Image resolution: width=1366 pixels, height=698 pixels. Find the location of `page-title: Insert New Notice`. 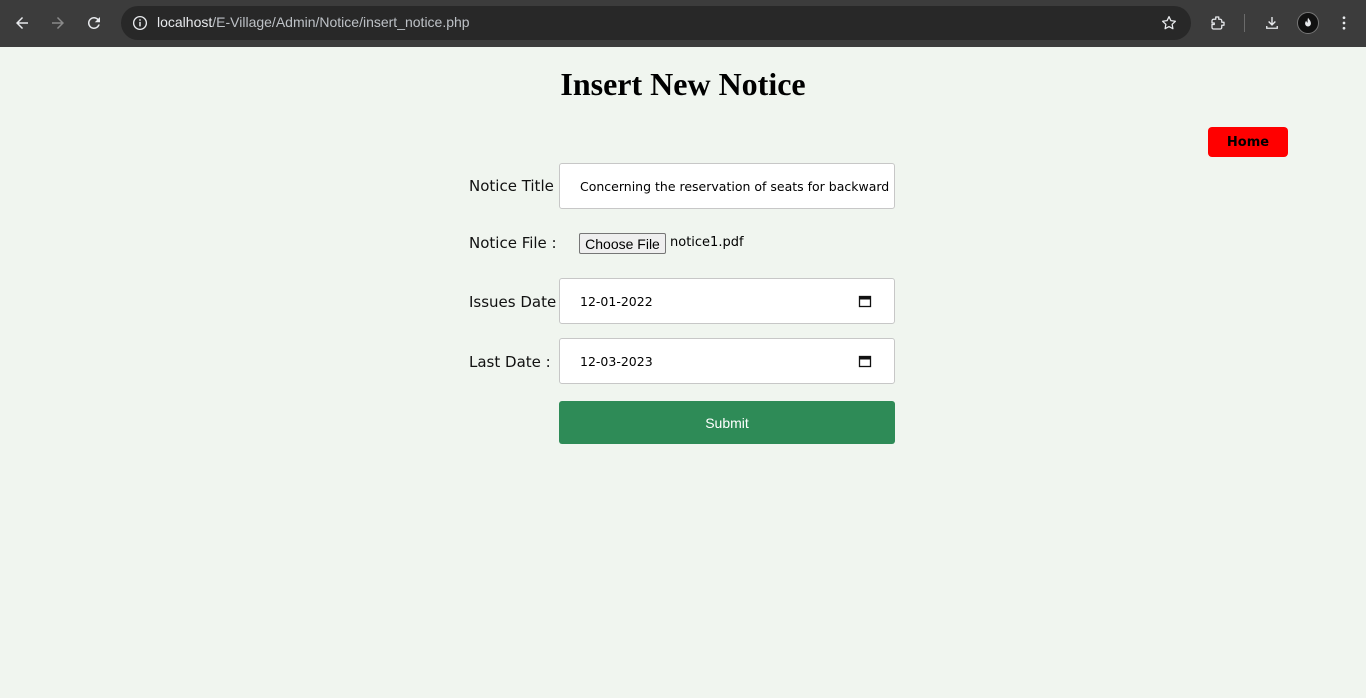

page-title: Insert New Notice is located at coordinates (683, 84).